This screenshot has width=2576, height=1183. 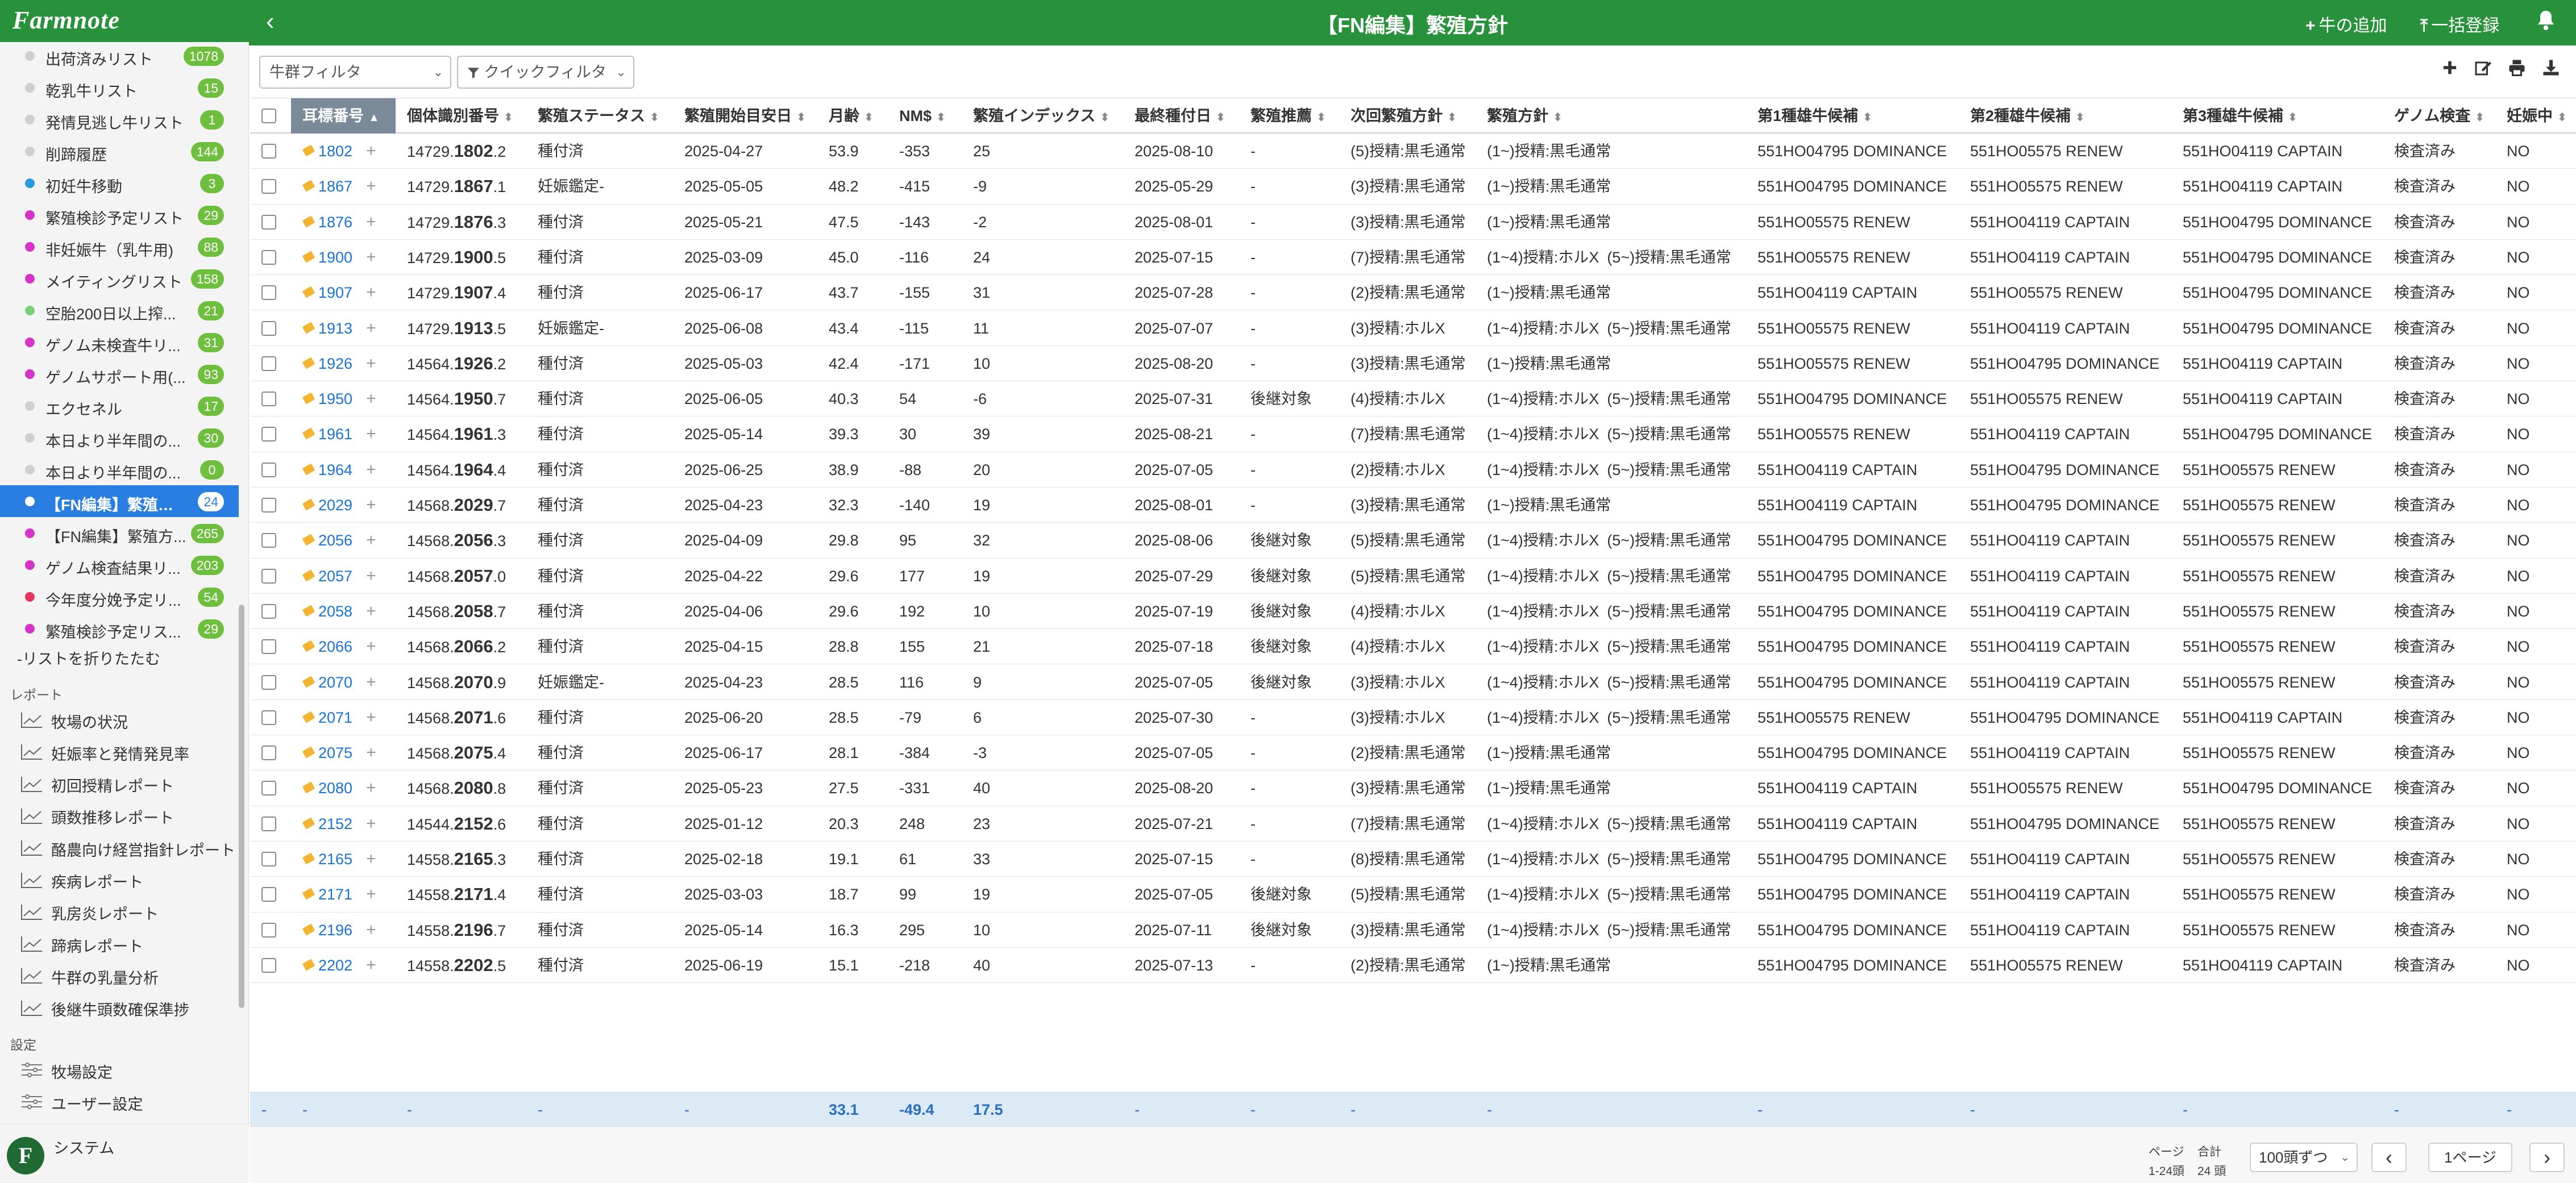 I want to click on notifications-button, so click(x=2546, y=23).